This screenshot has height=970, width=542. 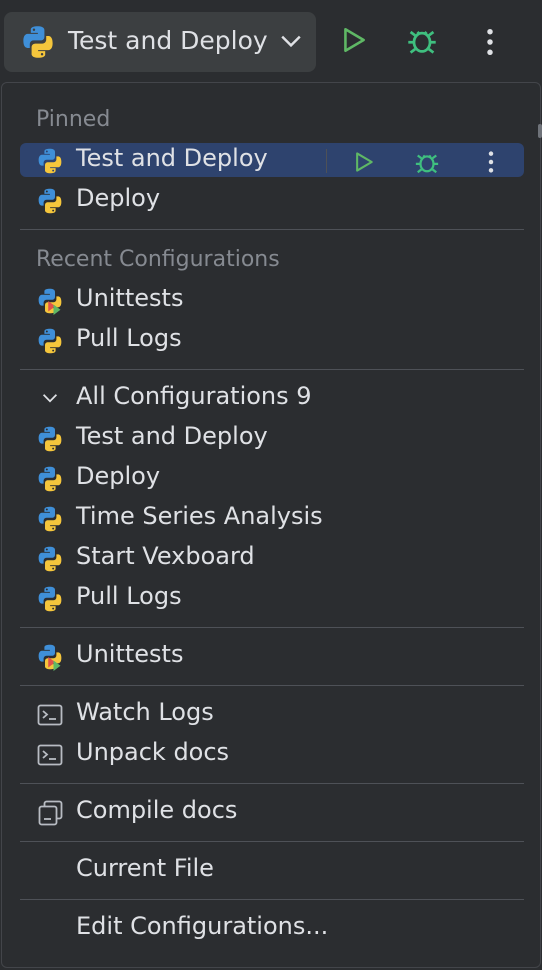 I want to click on divider, so click(x=326, y=161).